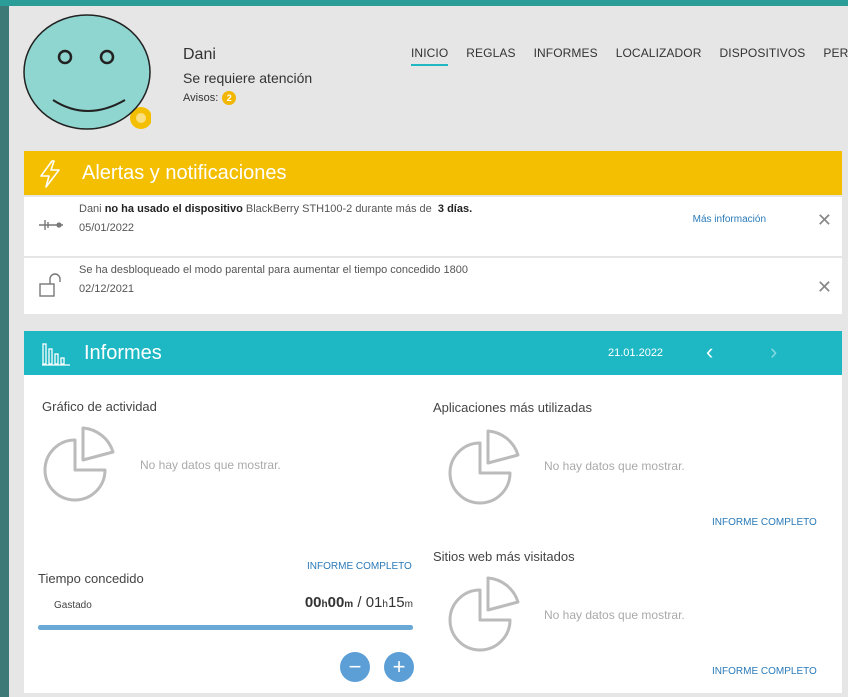 This screenshot has height=697, width=848. I want to click on sites-title: Sitios web más visitados, so click(504, 556).